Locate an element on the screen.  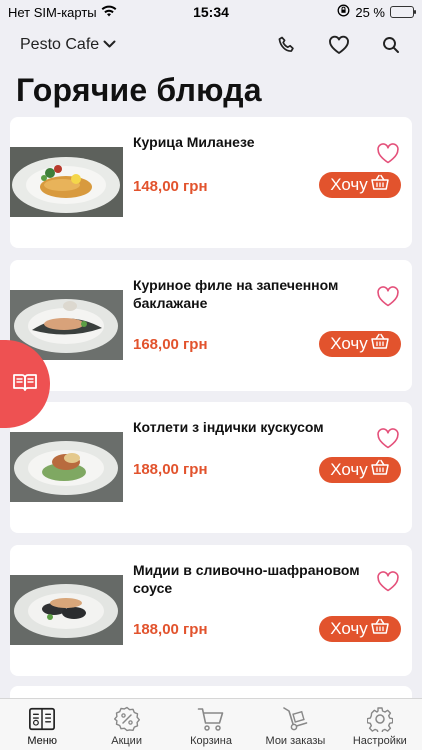
dish-name: Курица Миланезе is located at coordinates (194, 142).